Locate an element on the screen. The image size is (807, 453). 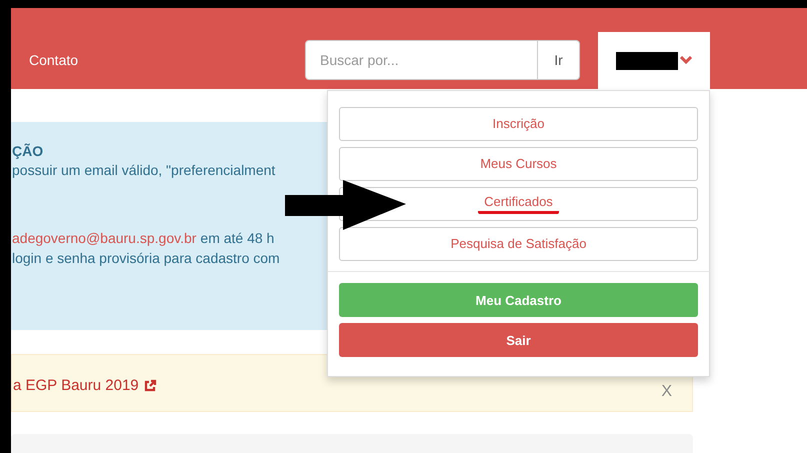
email-link: adegoverno@bauru.sp.gov.br is located at coordinates (104, 238).